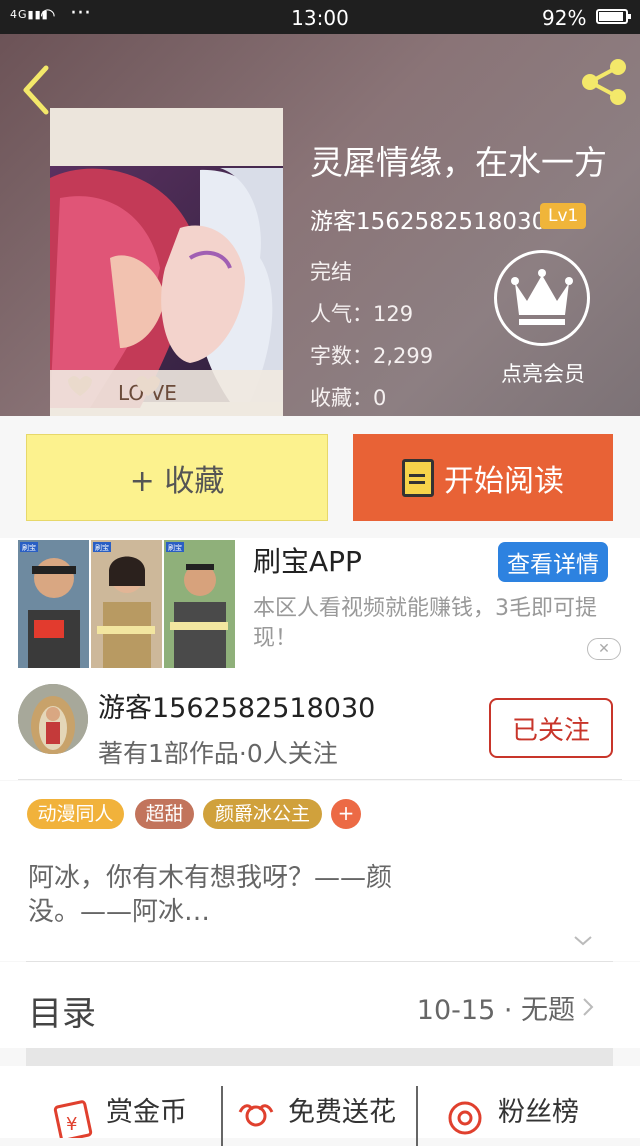  What do you see at coordinates (613, 16) in the screenshot?
I see `battery-icon` at bounding box center [613, 16].